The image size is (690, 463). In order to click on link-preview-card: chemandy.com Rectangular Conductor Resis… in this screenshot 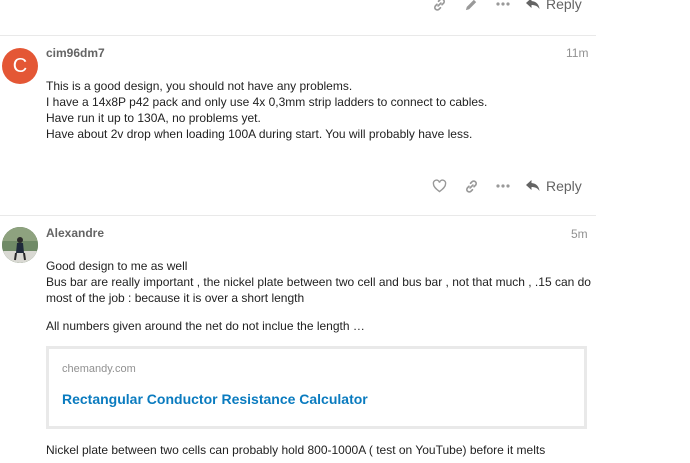, I will do `click(316, 387)`.